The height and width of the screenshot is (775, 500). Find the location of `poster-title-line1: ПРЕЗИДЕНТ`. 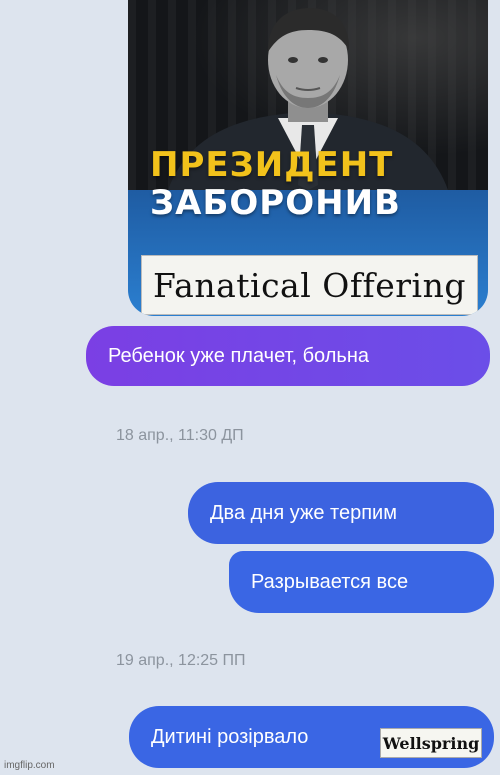

poster-title-line1: ПРЕЗИДЕНТ is located at coordinates (272, 165).